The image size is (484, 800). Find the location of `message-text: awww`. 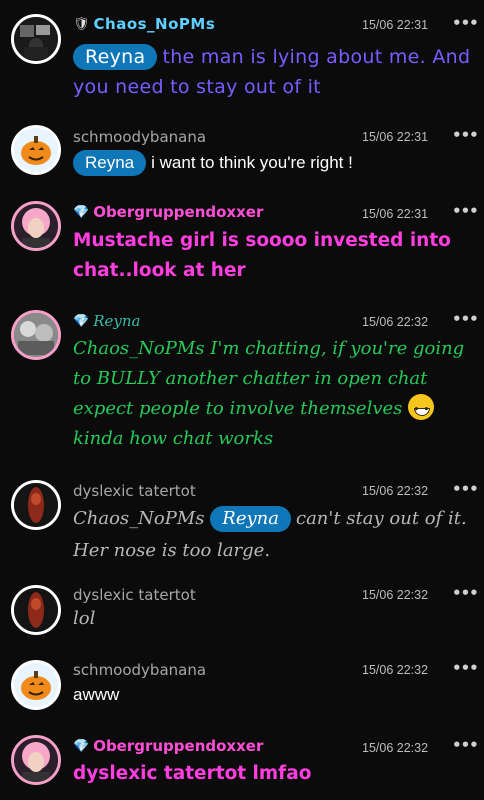

message-text: awww is located at coordinates (96, 694).